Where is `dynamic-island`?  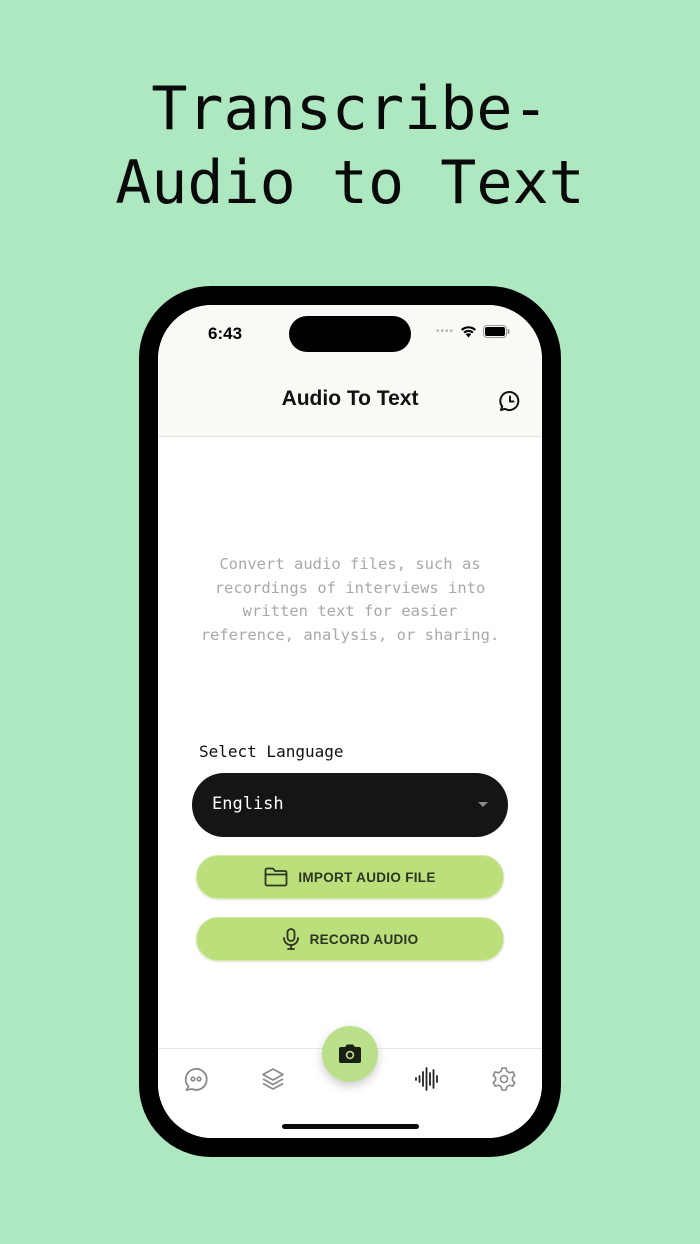 dynamic-island is located at coordinates (350, 334).